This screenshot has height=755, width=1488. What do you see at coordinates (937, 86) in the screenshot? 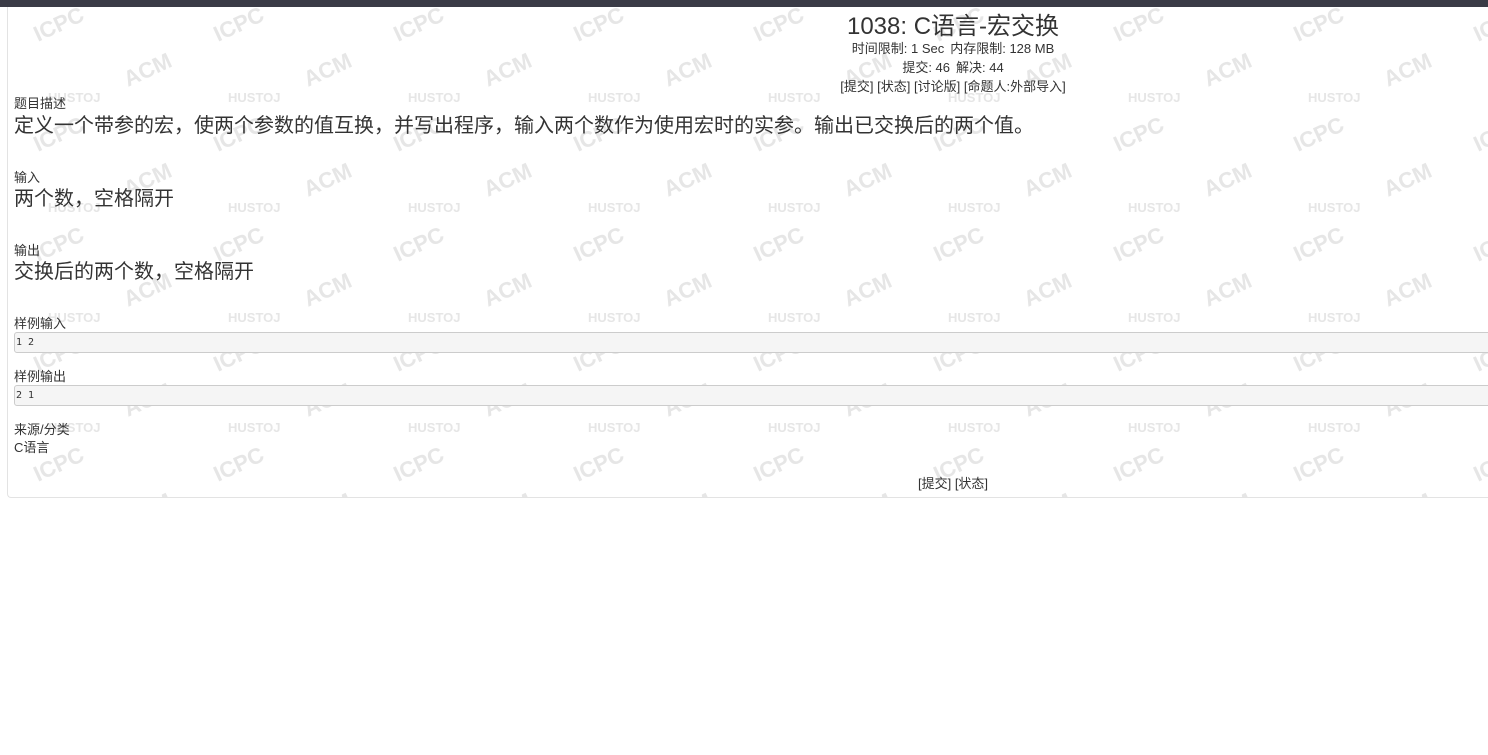
I see `discuss-link: [讨论版]` at bounding box center [937, 86].